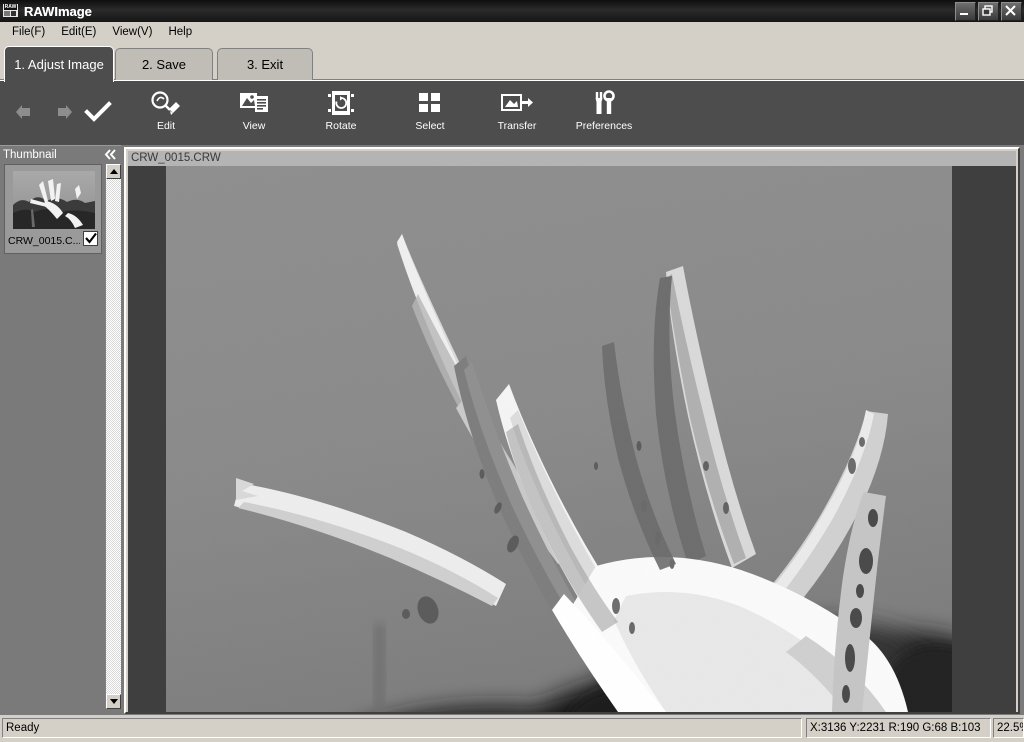  I want to click on scroll-up-arrow-icon, so click(113, 171).